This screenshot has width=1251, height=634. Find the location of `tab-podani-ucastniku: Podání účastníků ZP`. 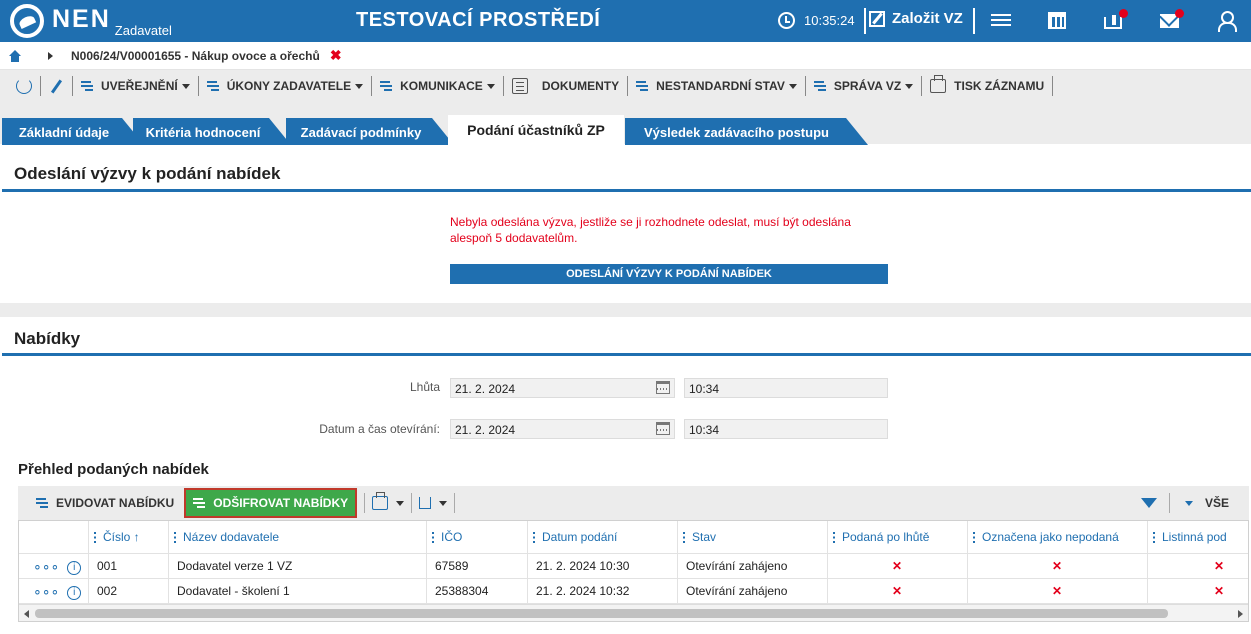

tab-podani-ucastniku: Podání účastníků ZP is located at coordinates (536, 130).